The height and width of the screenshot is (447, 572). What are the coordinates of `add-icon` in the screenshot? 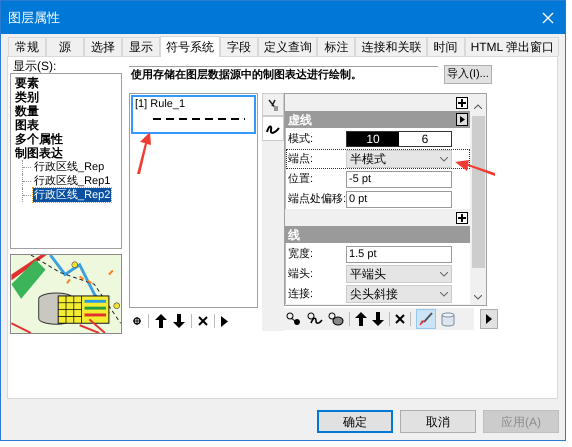 It's located at (137, 321).